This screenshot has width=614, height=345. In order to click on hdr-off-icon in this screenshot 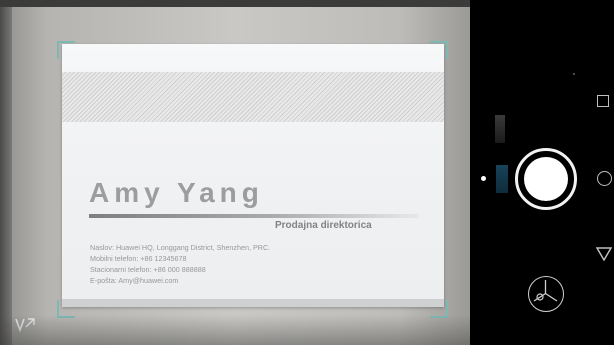, I will do `click(26, 324)`.